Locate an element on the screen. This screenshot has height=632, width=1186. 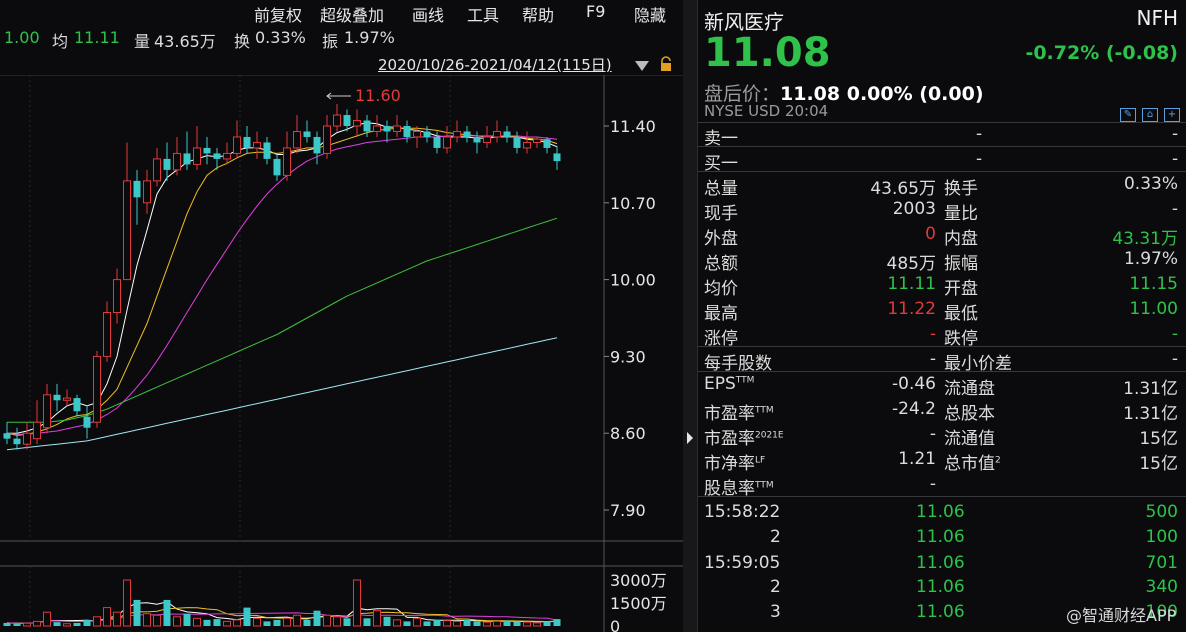
tick-time: 15:58:22 is located at coordinates (742, 512).